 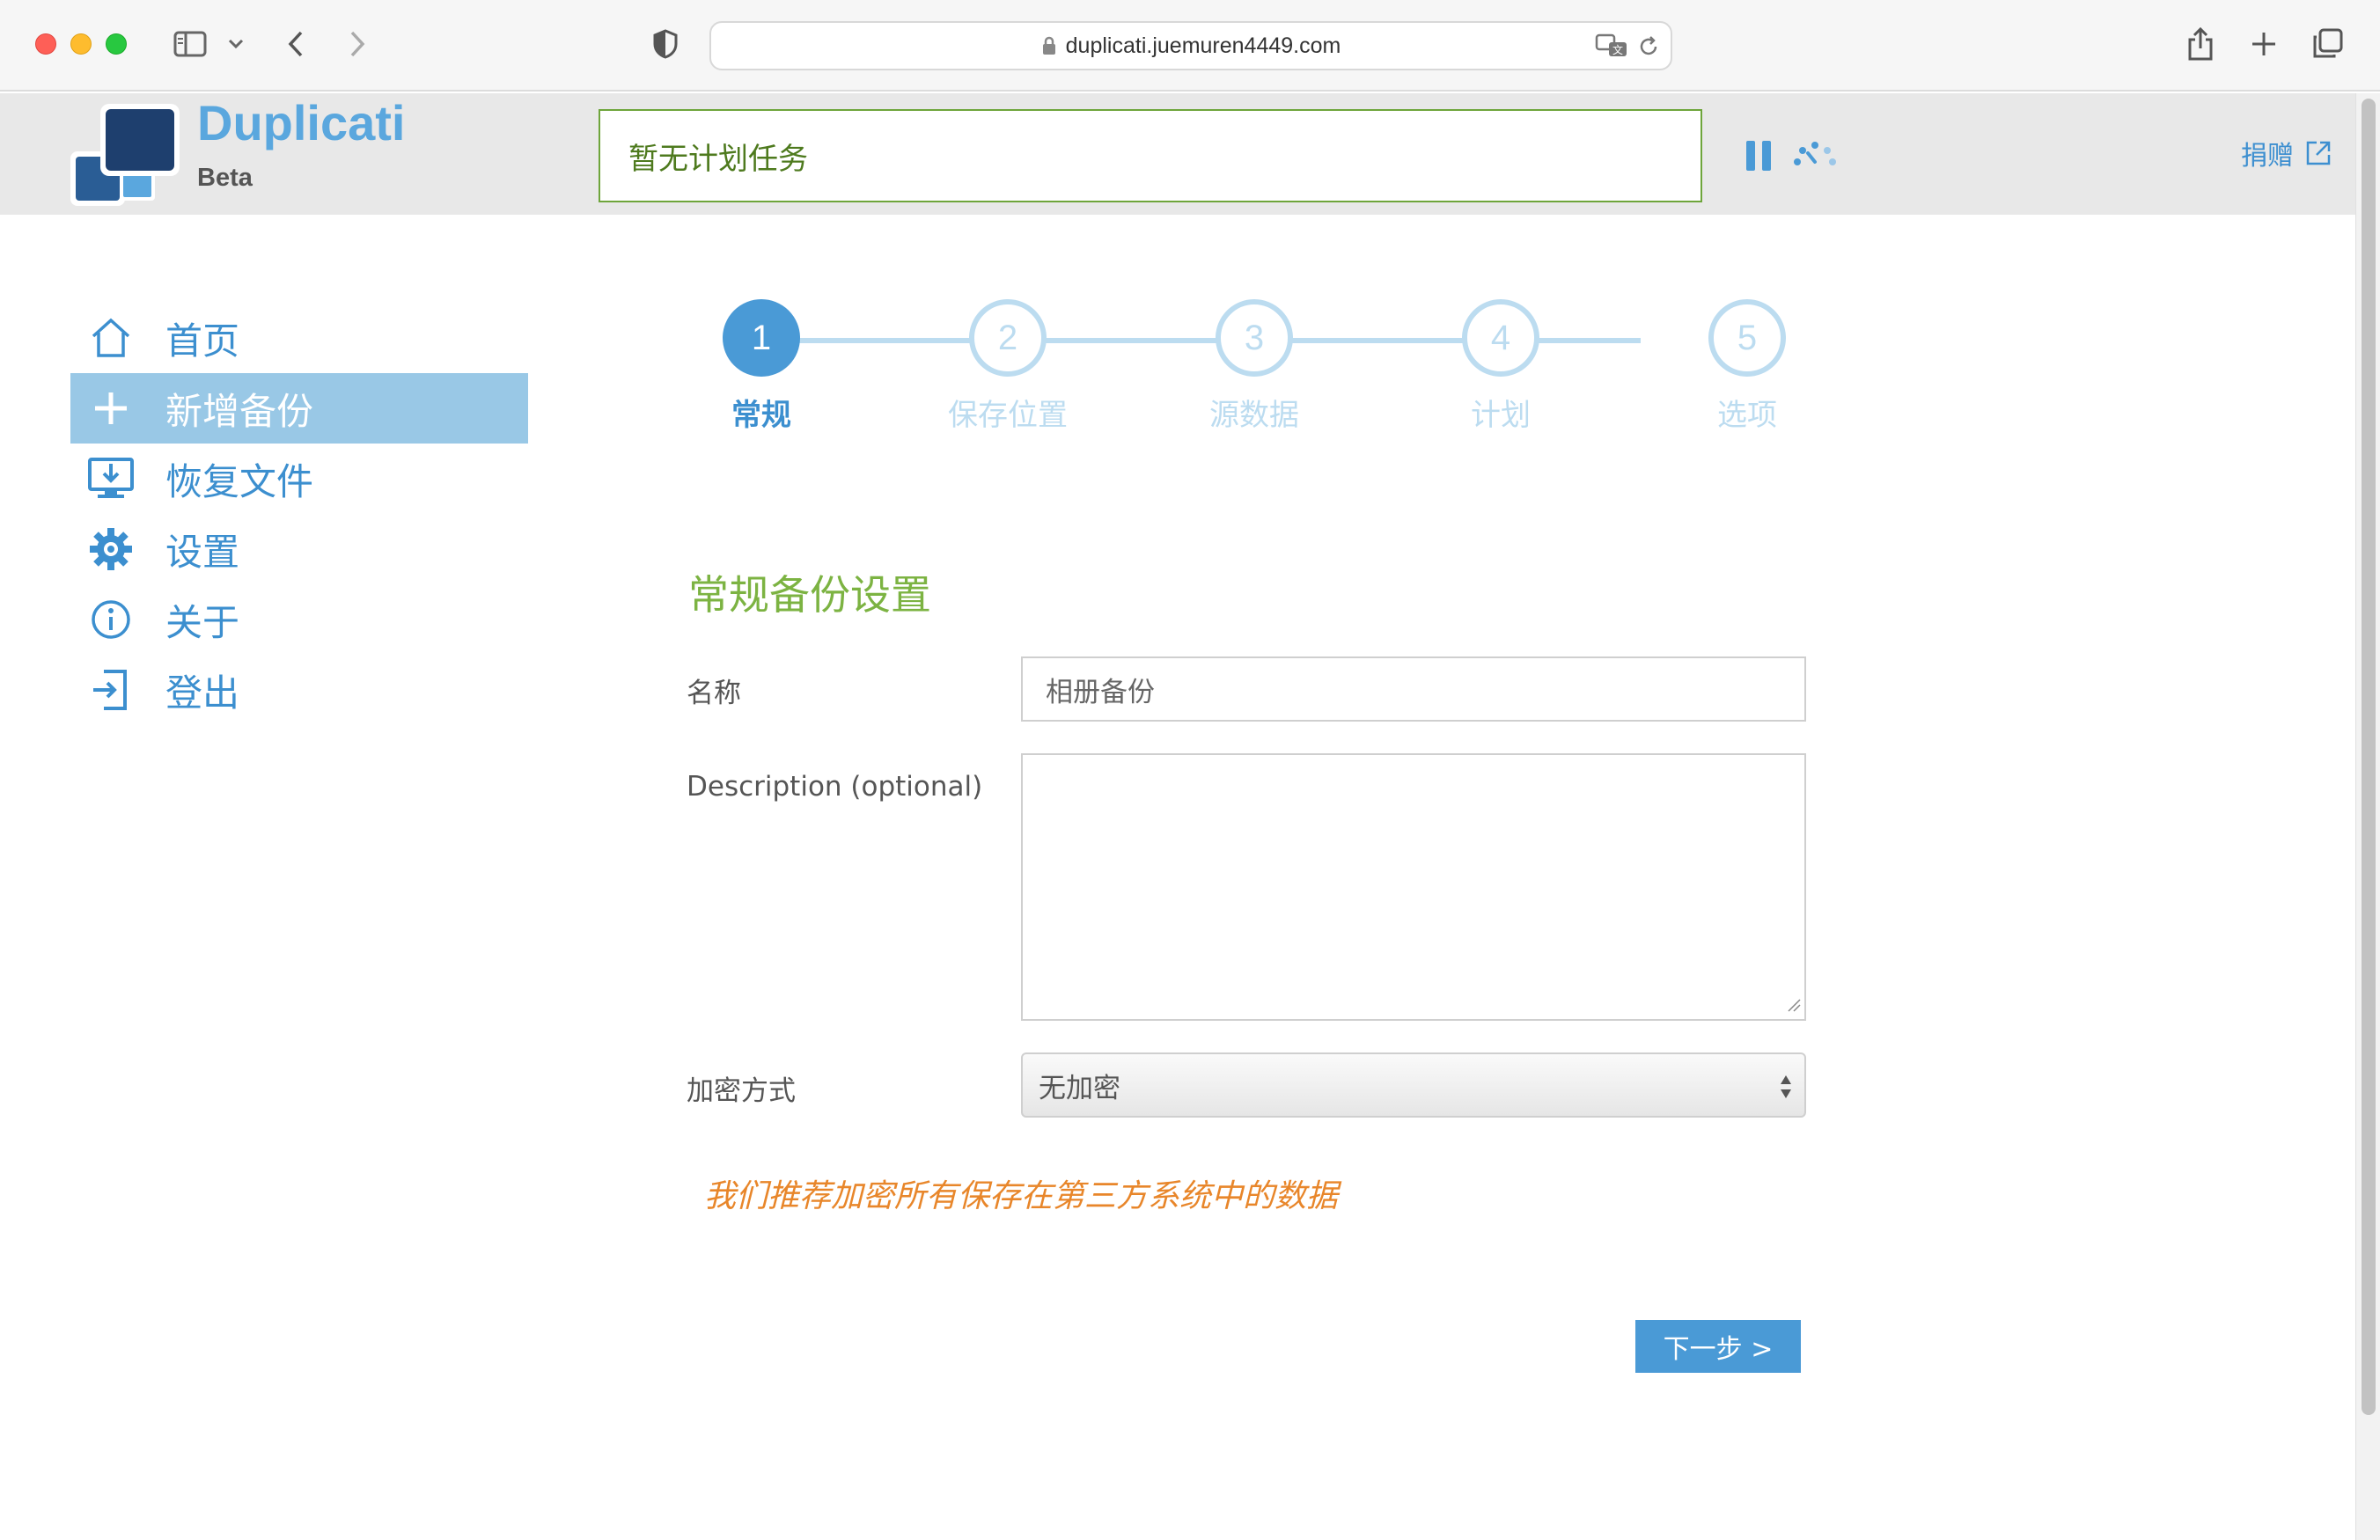 I want to click on sidebar-item-label: 设置, so click(x=202, y=552).